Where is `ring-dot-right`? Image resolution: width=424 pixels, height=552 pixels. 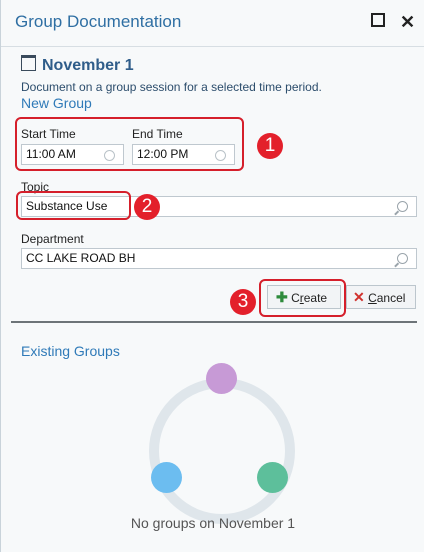 ring-dot-right is located at coordinates (272, 477).